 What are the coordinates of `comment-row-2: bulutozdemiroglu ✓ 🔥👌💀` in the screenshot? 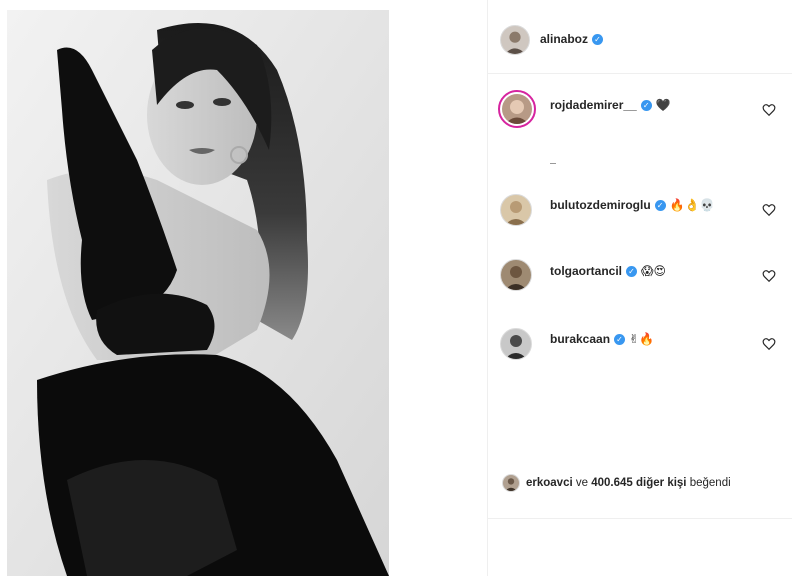 It's located at (632, 205).